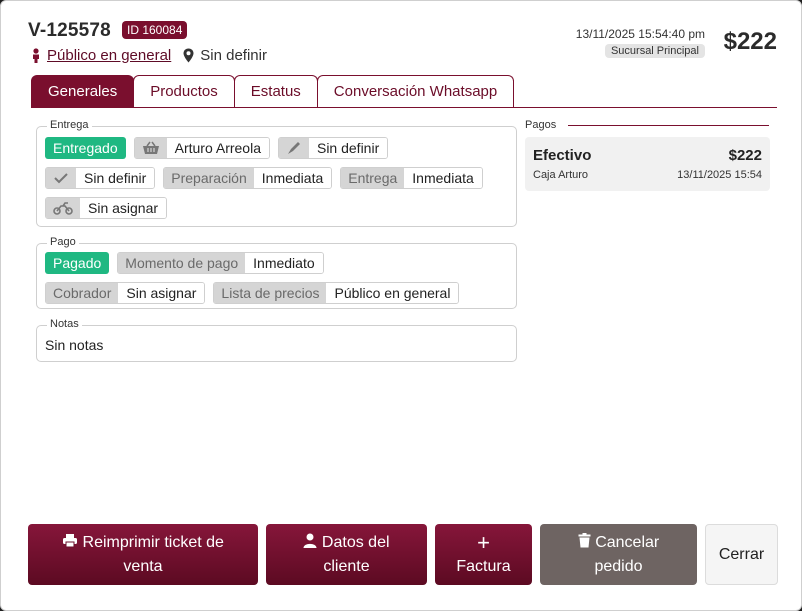 The image size is (802, 611). I want to click on driver-chip: Sin asignar, so click(106, 208).